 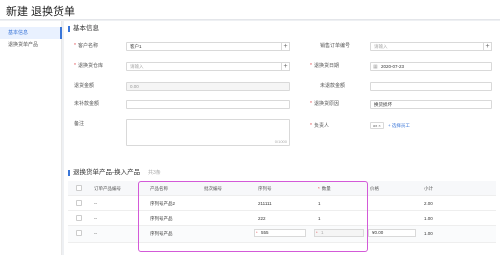 What do you see at coordinates (159, 188) in the screenshot?
I see `col-name: 产品名称` at bounding box center [159, 188].